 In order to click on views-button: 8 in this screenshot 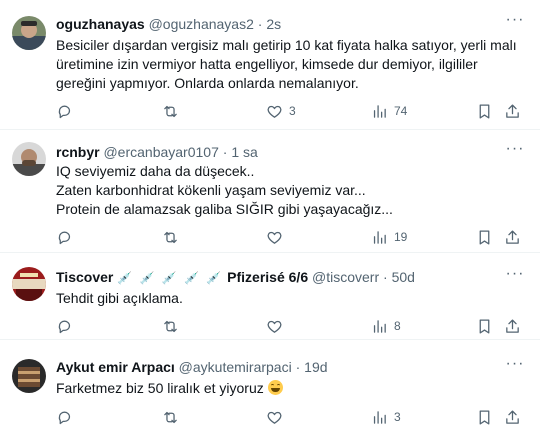, I will do `click(386, 326)`.